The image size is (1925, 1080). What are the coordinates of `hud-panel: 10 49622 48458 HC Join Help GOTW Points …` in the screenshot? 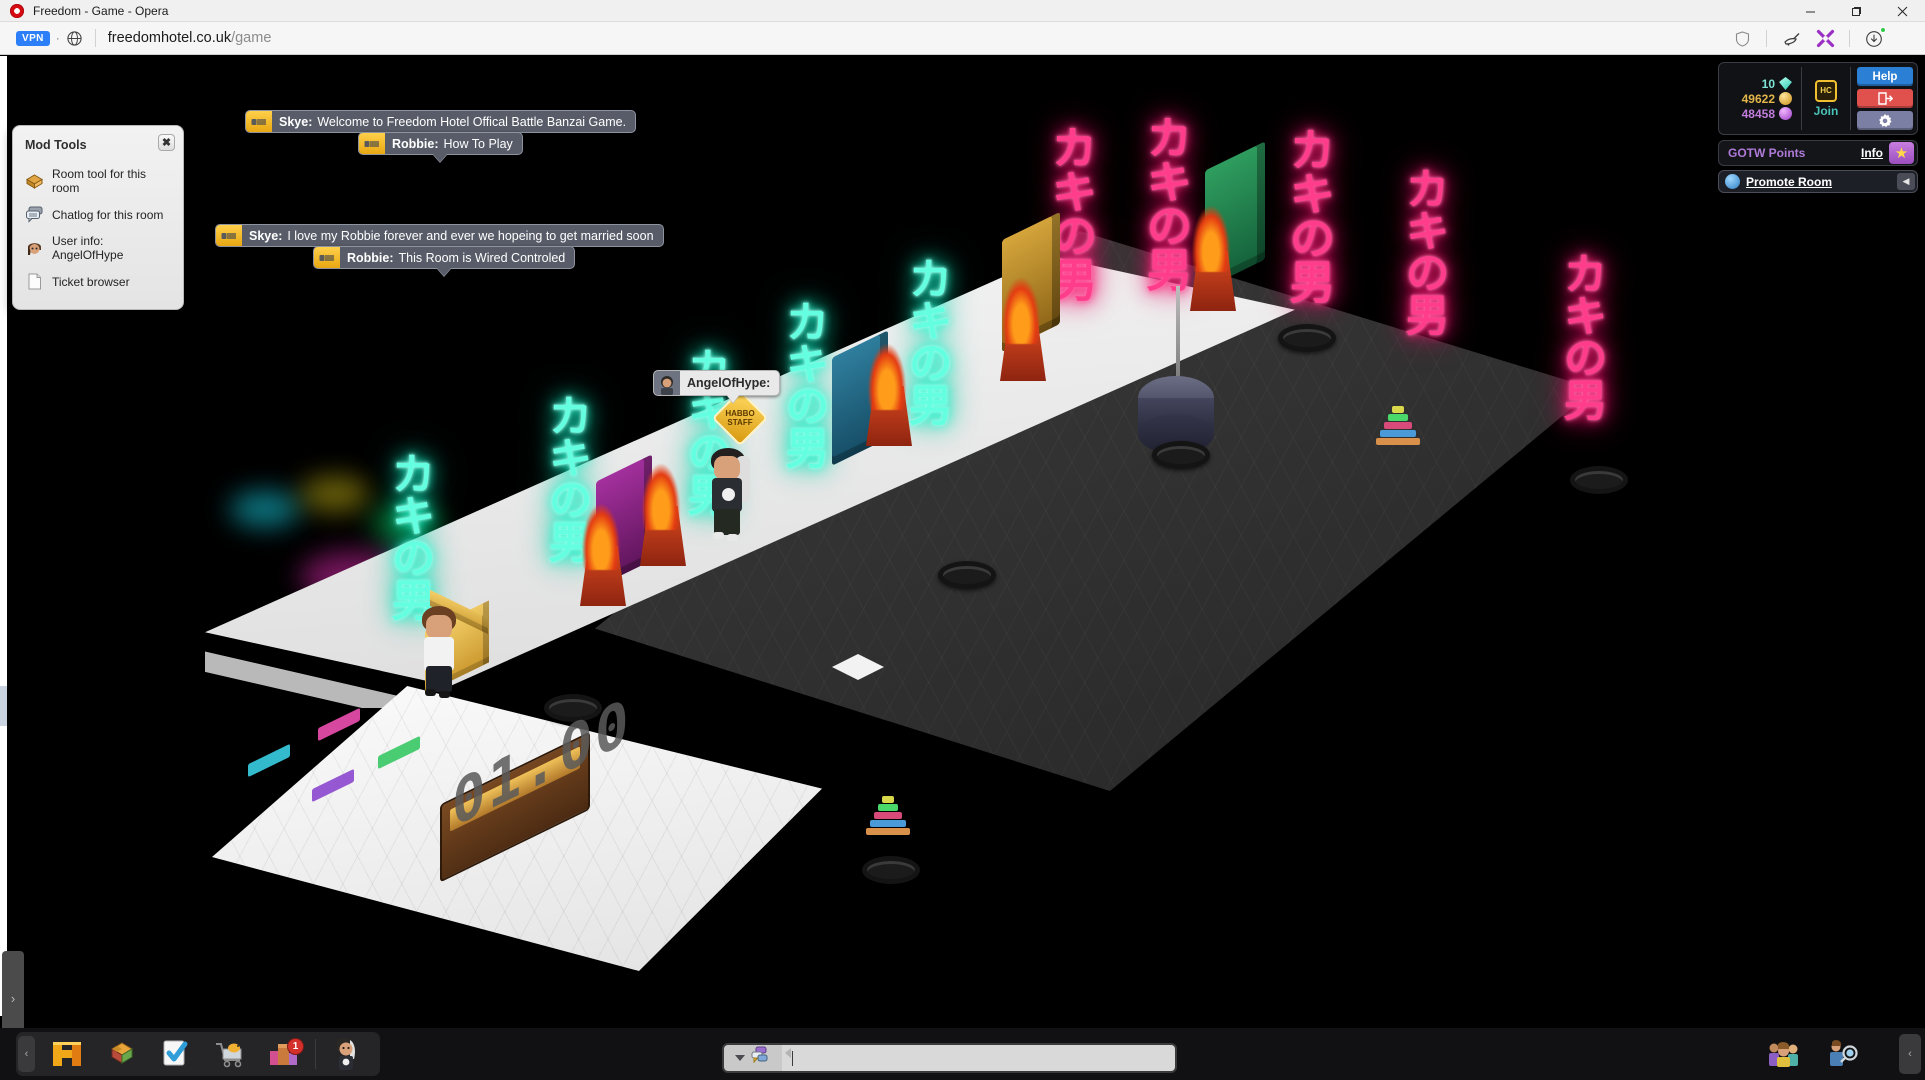 It's located at (1818, 127).